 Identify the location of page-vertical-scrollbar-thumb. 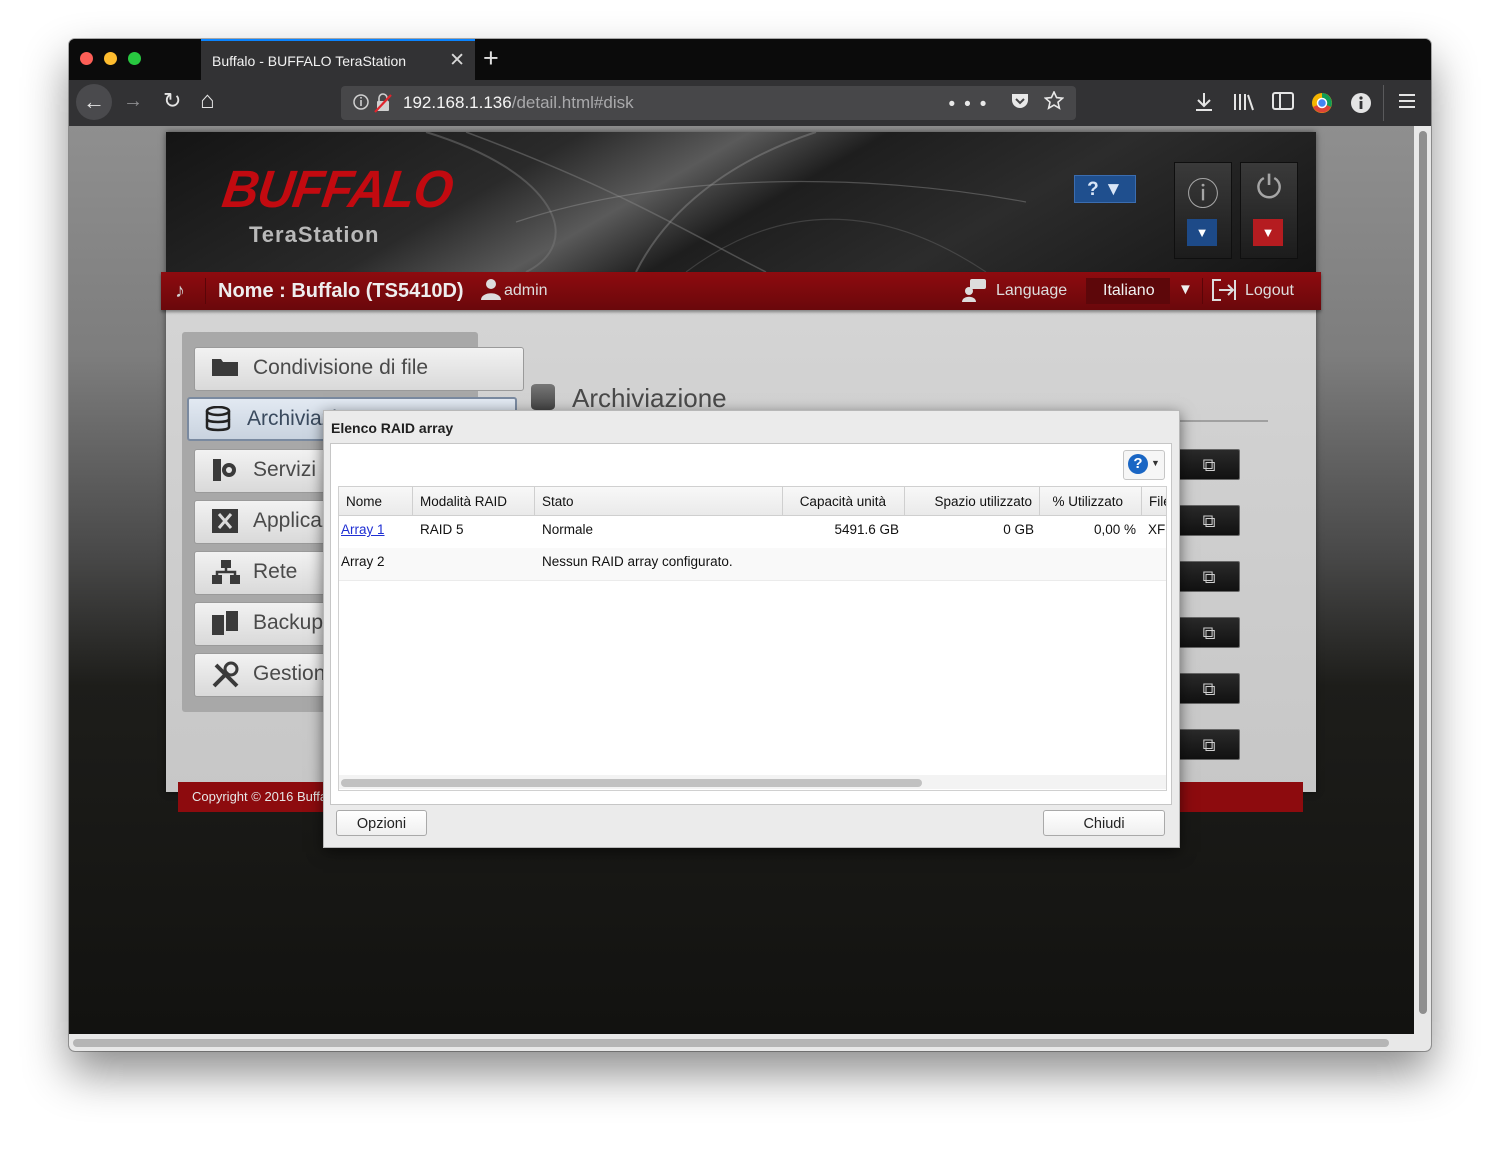
(1423, 572).